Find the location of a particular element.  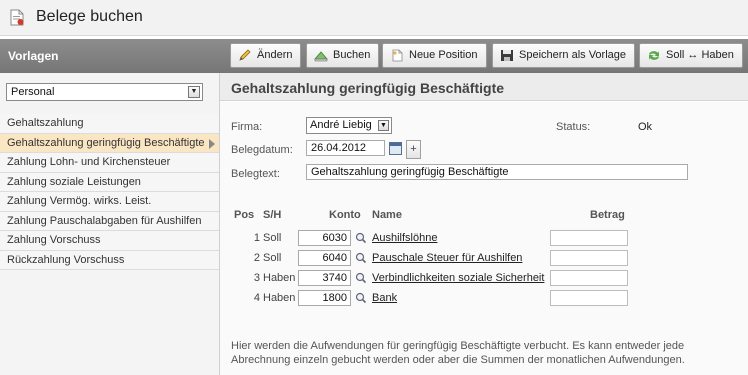

status-value: Ok is located at coordinates (645, 127).